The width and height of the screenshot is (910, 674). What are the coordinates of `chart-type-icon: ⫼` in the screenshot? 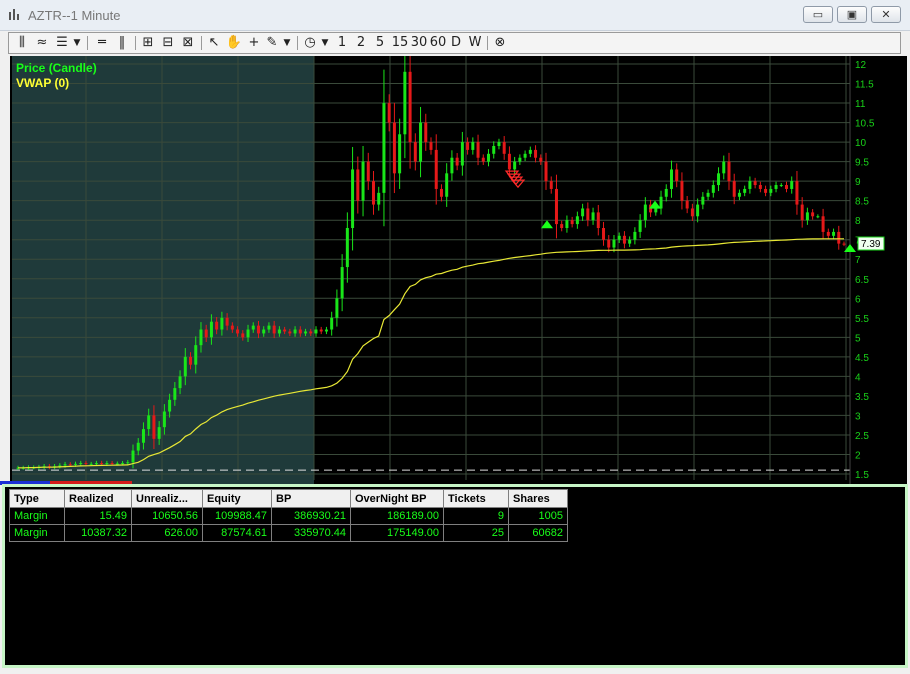 It's located at (22, 43).